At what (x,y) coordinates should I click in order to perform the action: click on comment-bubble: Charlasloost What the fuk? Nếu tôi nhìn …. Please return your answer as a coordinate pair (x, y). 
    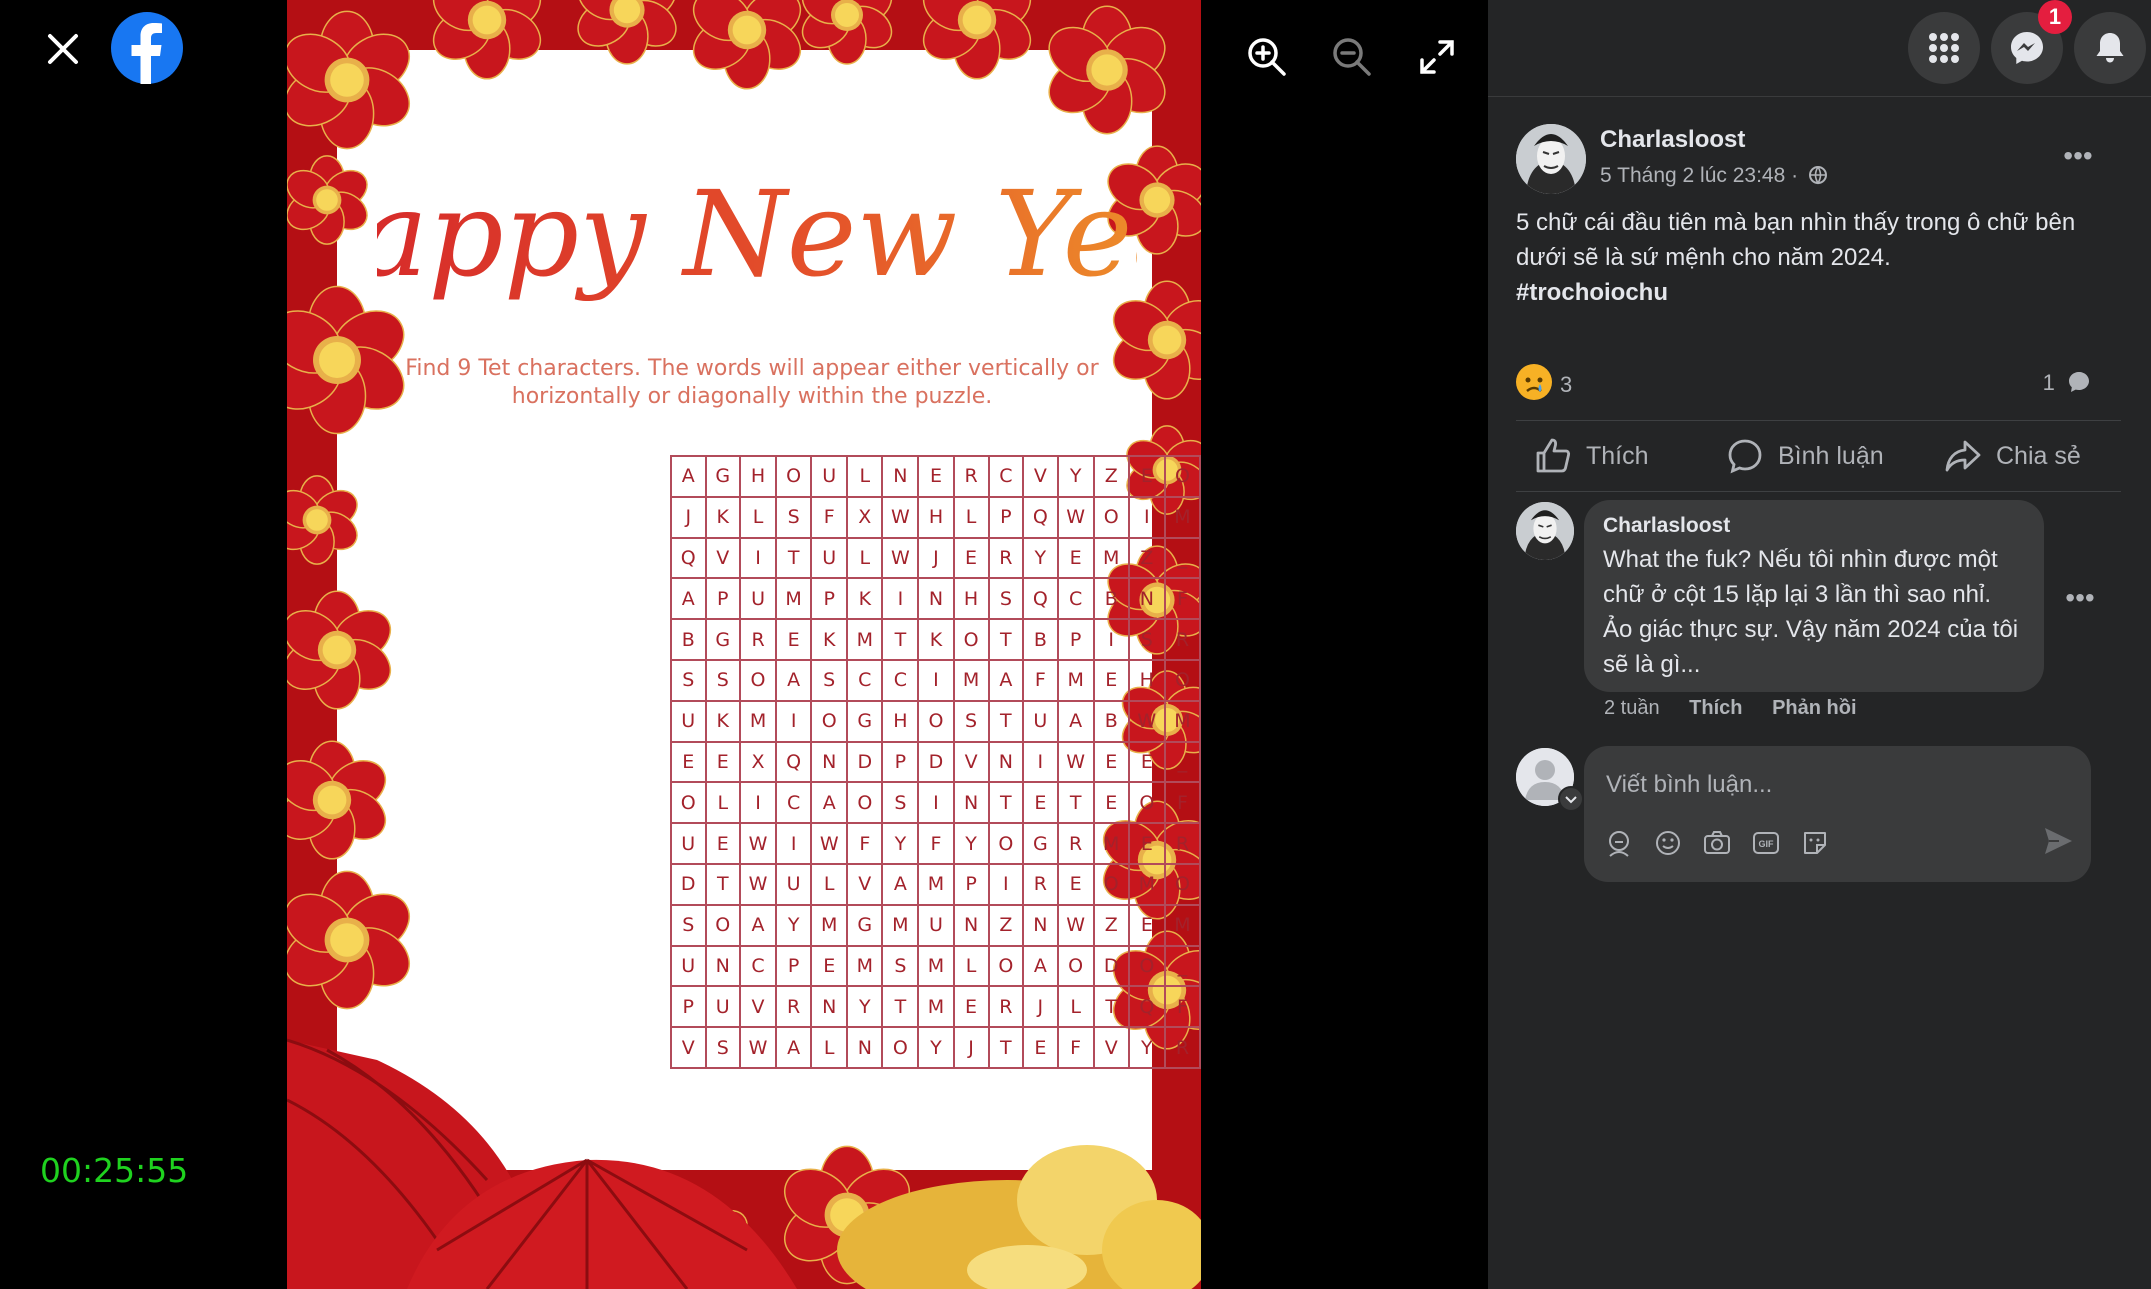
    Looking at the image, I should click on (1814, 596).